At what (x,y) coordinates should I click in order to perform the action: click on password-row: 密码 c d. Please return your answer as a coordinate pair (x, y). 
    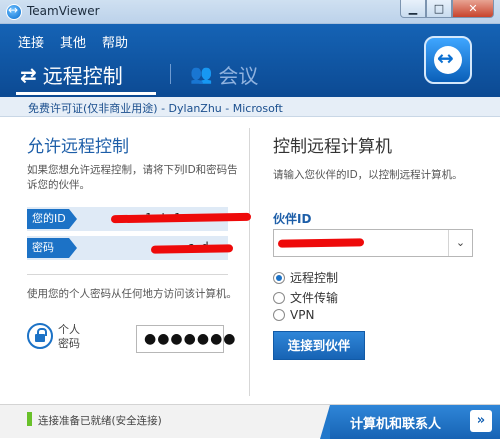
    Looking at the image, I should click on (130, 248).